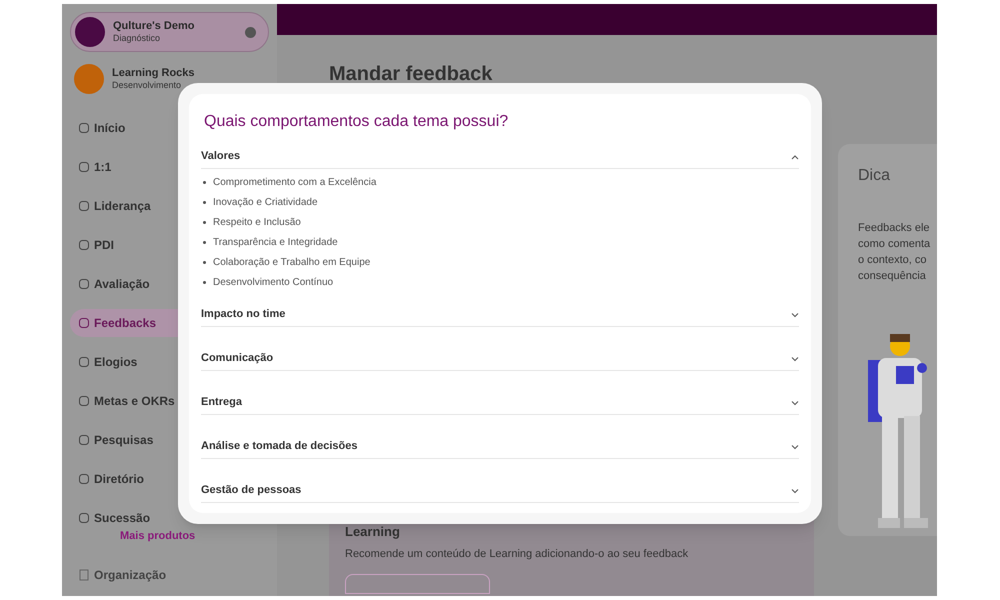 The image size is (1000, 600). I want to click on workspace-subtitle: Desenvolvimento, so click(147, 86).